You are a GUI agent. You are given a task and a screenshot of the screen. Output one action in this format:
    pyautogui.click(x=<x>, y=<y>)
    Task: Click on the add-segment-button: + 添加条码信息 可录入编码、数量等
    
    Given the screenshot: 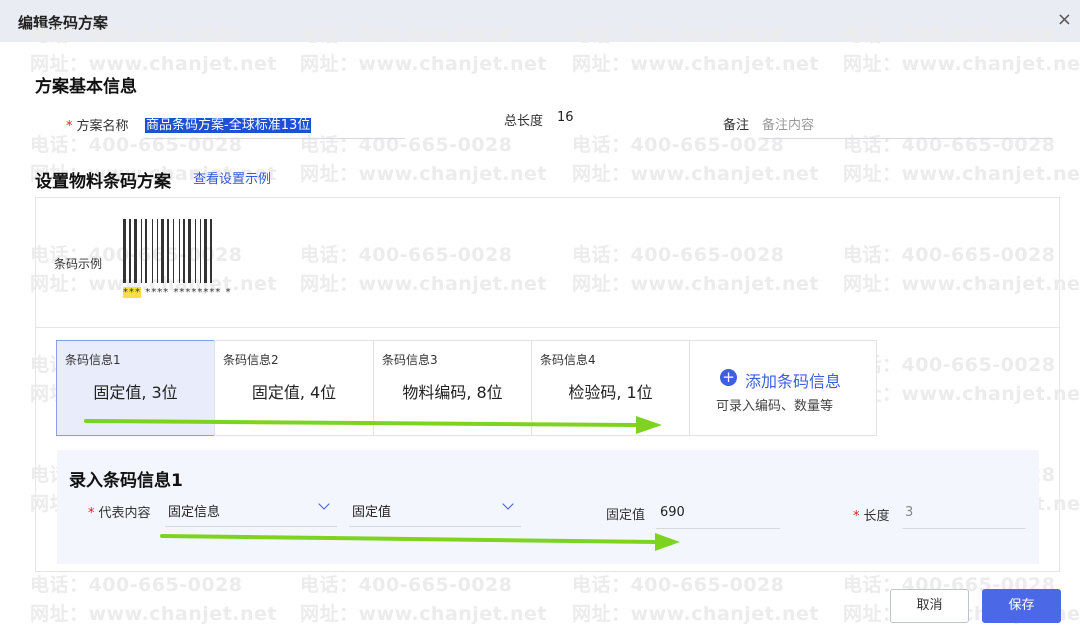 What is the action you would take?
    pyautogui.click(x=783, y=388)
    